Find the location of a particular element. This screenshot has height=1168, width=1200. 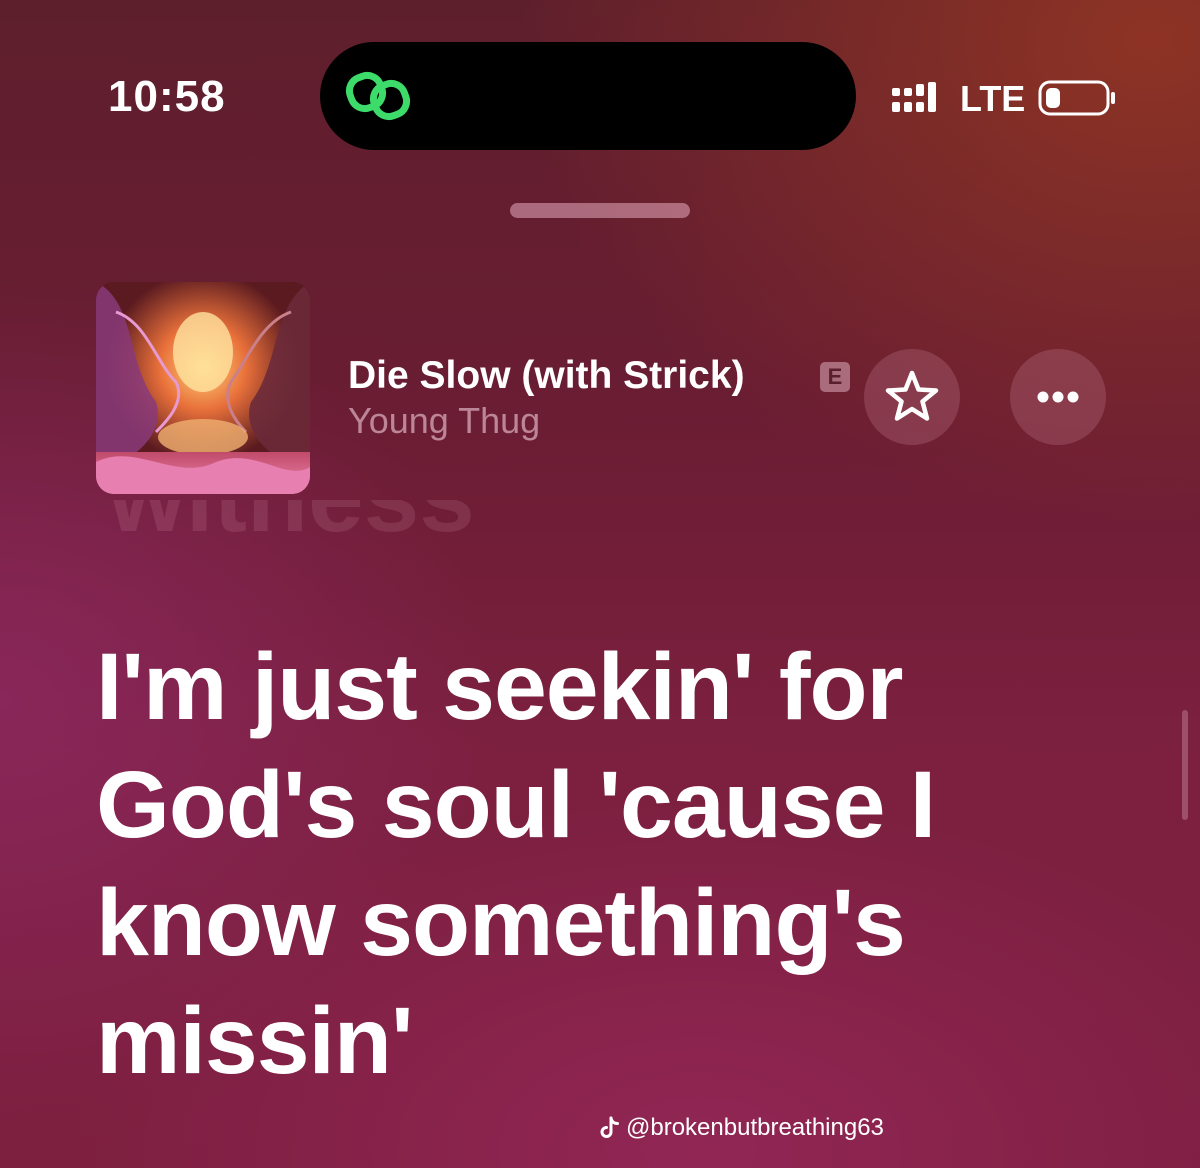

status-time: 10:58 is located at coordinates (167, 96).